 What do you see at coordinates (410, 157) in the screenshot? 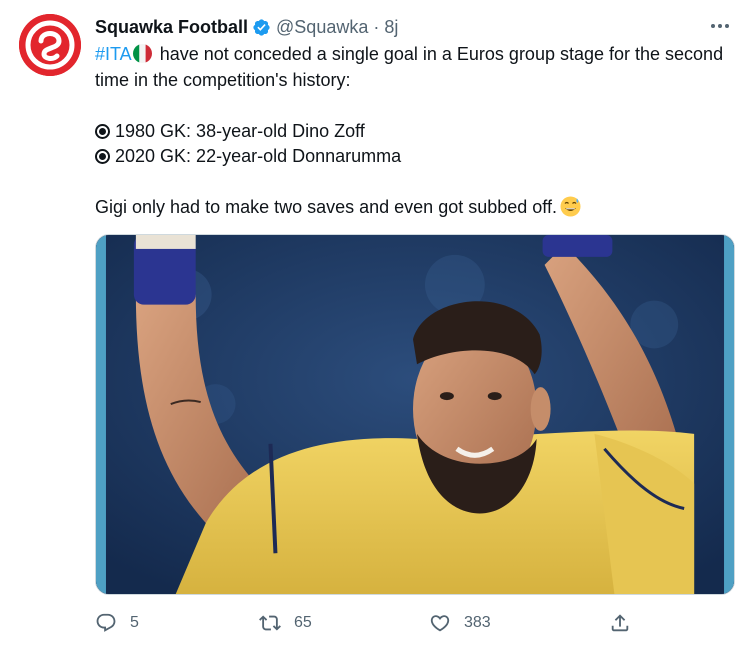
I see `bullet-2: 2020 GK: 22-year-old Donnarumma` at bounding box center [410, 157].